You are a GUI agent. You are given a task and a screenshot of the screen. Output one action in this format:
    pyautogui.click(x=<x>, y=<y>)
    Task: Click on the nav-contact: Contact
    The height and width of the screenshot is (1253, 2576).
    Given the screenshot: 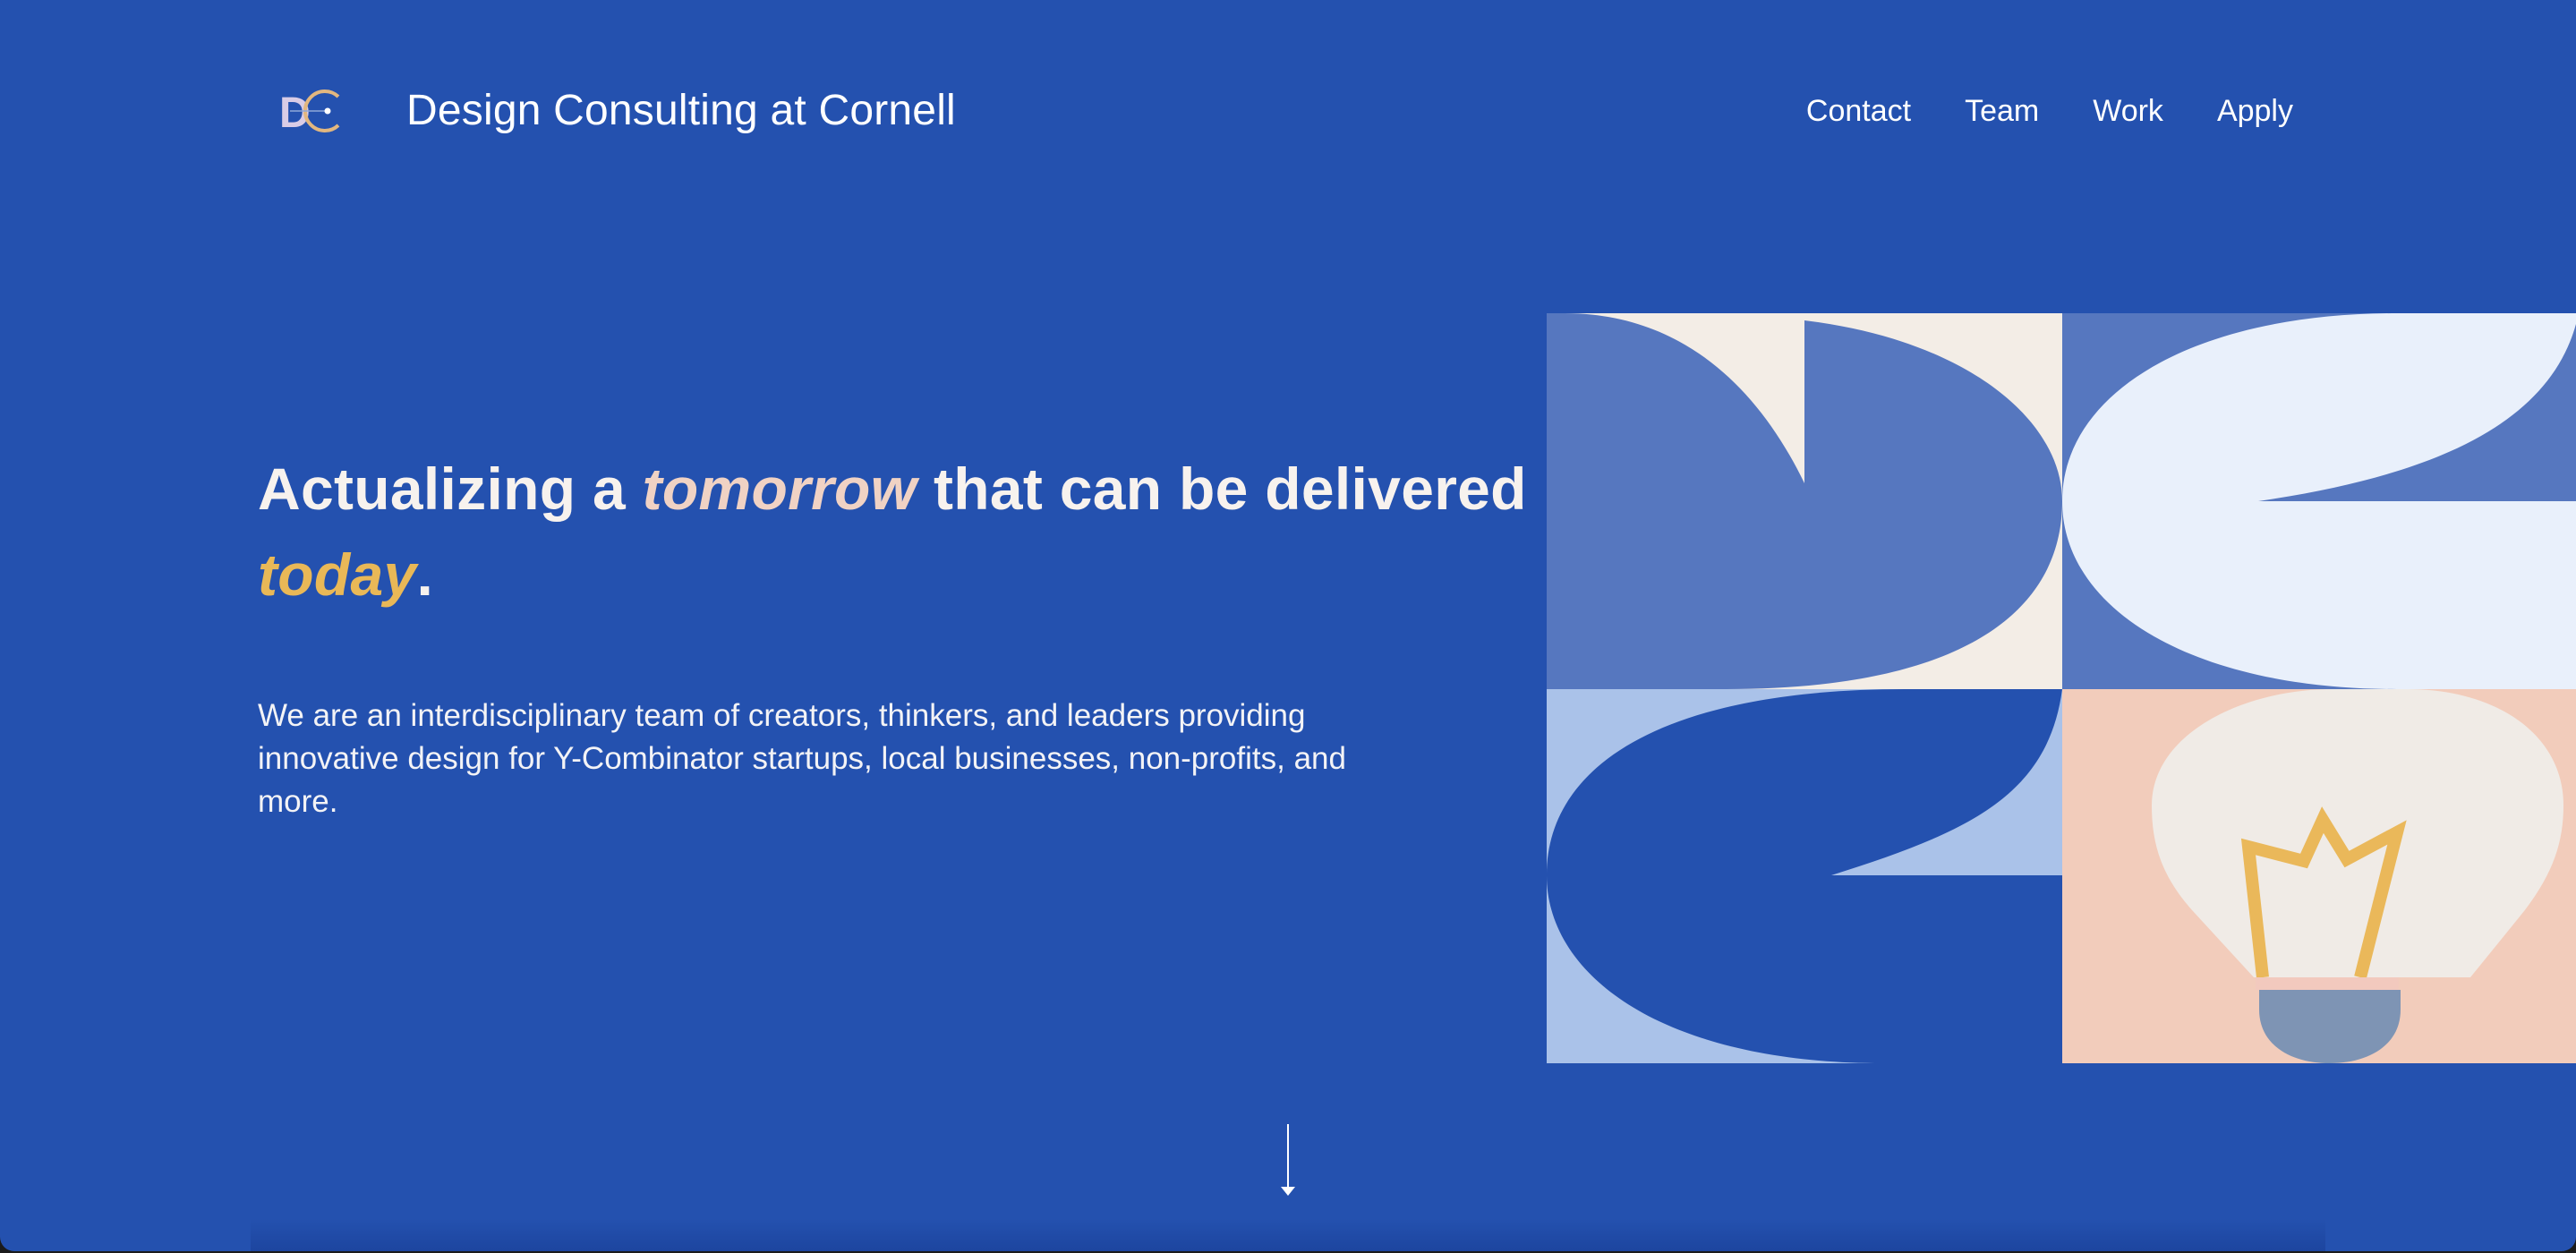 What is the action you would take?
    pyautogui.click(x=1858, y=111)
    